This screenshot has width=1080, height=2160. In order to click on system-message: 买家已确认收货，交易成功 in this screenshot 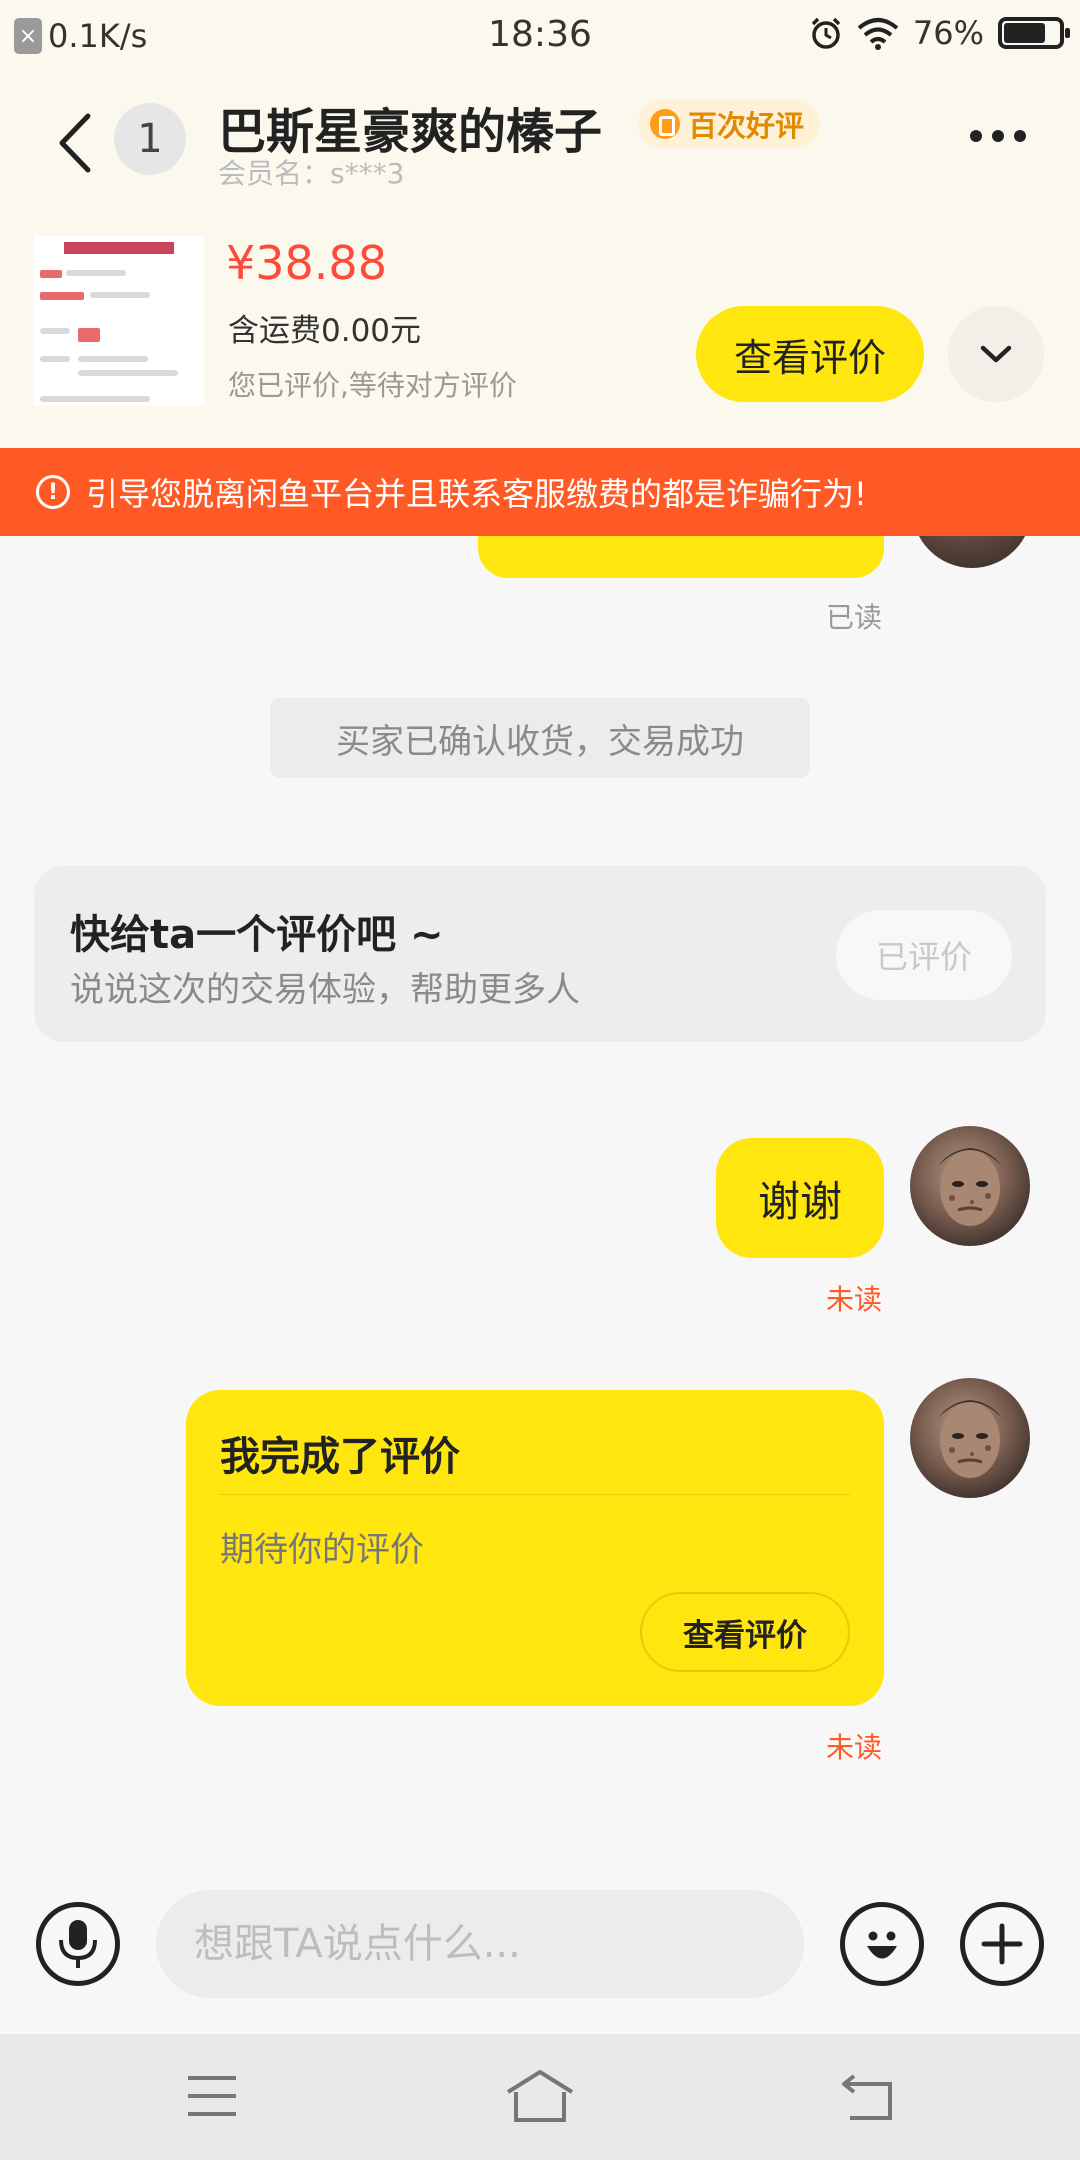, I will do `click(540, 738)`.